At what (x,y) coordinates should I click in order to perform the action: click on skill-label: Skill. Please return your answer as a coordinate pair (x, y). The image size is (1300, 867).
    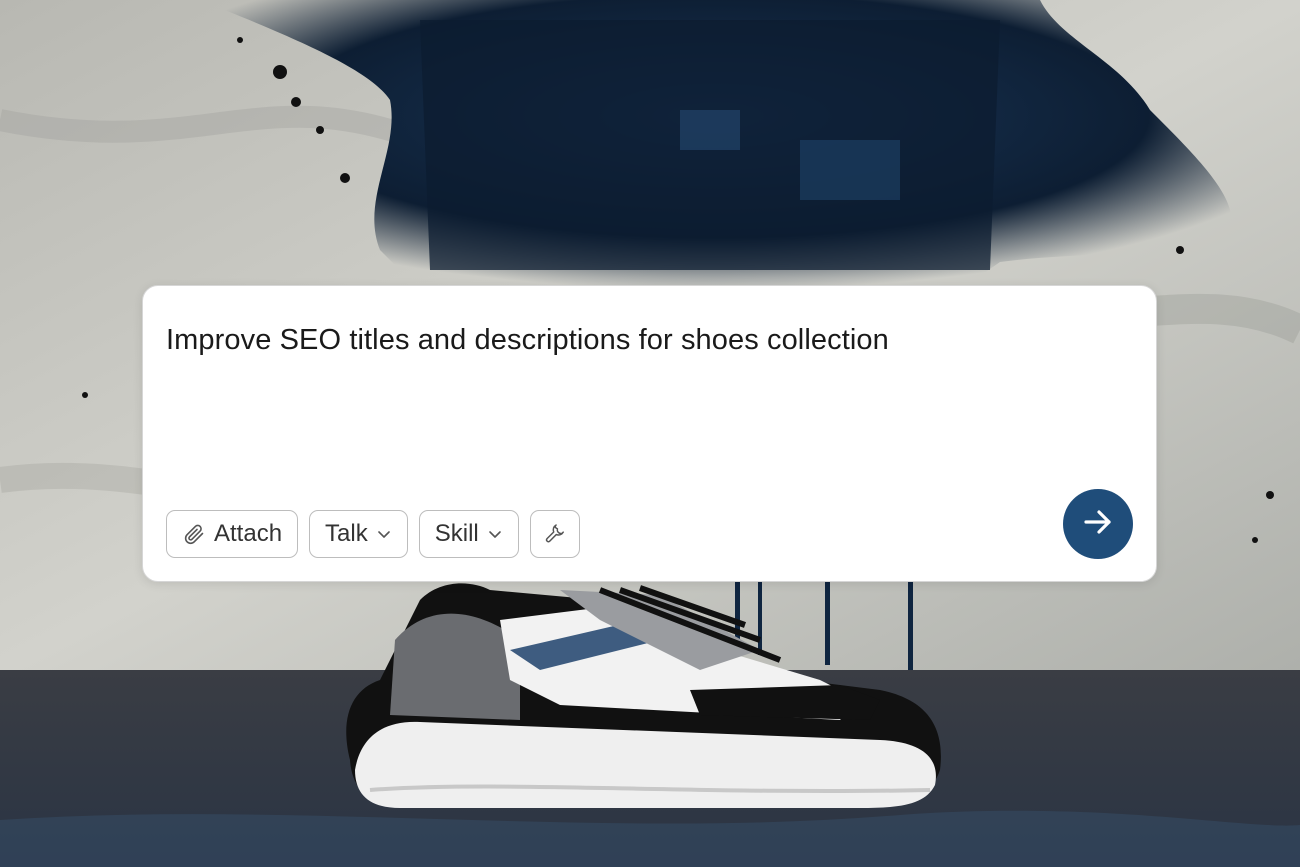
    Looking at the image, I should click on (456, 533).